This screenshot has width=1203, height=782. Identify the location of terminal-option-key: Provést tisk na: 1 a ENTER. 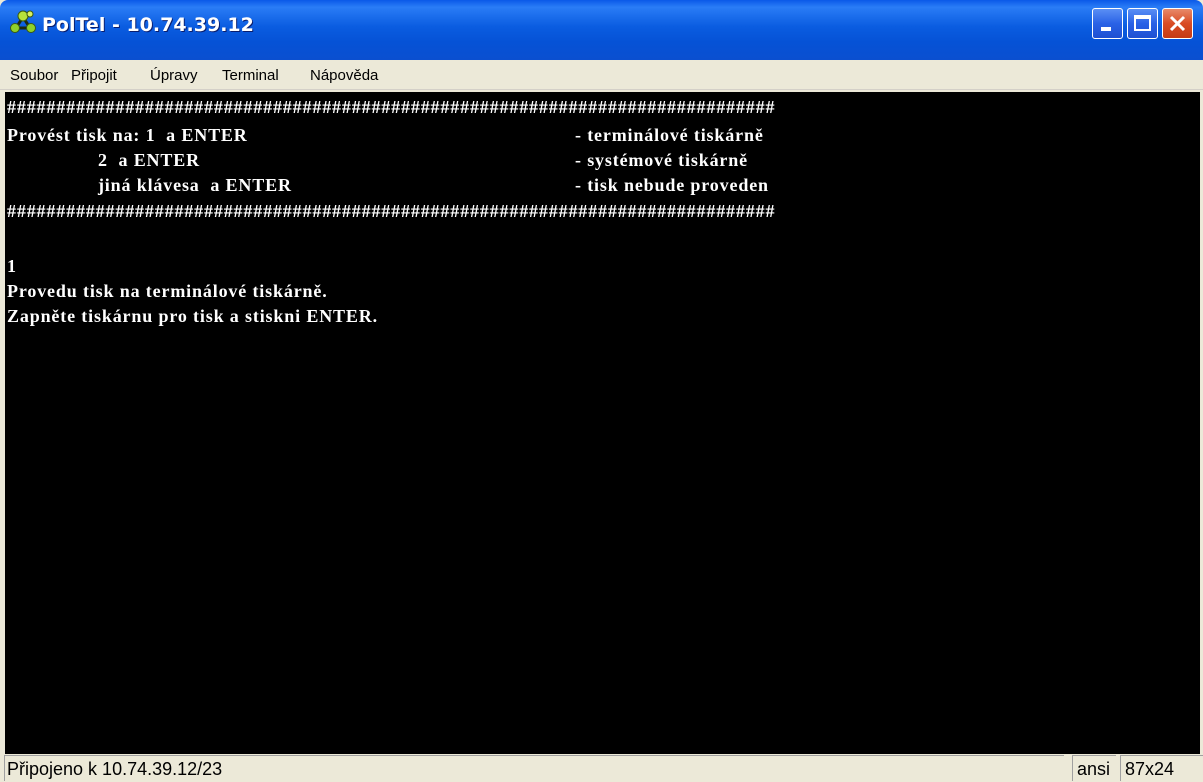
(127, 135).